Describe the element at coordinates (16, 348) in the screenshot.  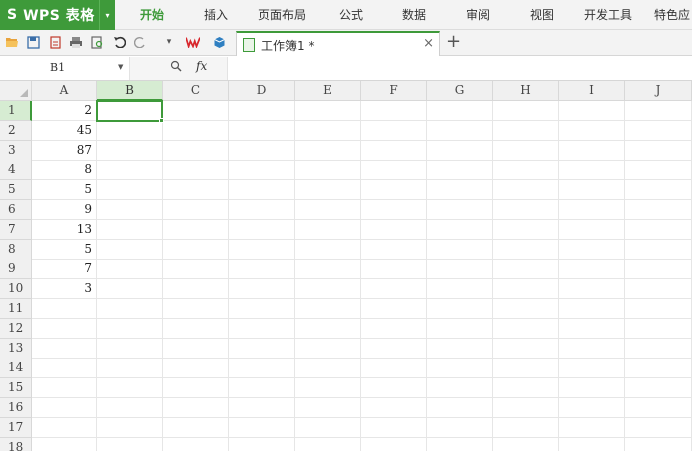
I see `row-header-13: 13` at that location.